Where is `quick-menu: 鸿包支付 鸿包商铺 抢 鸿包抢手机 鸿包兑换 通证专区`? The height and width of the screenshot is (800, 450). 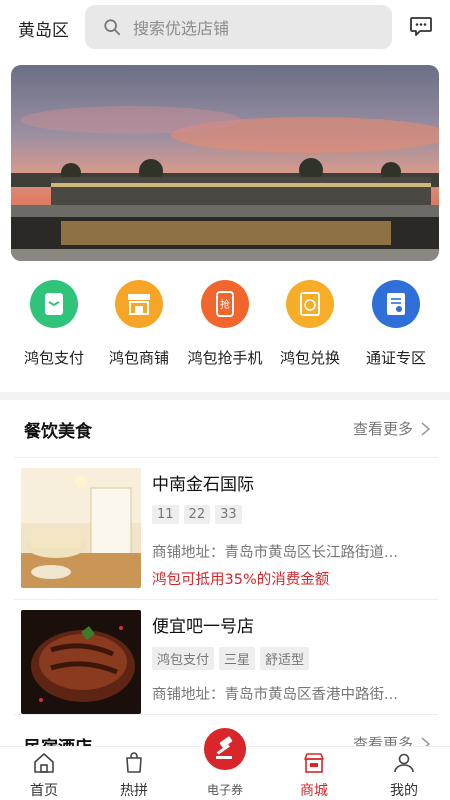
quick-menu: 鸿包支付 鸿包商铺 抢 鸿包抢手机 鸿包兑换 通证专区 is located at coordinates (225, 330).